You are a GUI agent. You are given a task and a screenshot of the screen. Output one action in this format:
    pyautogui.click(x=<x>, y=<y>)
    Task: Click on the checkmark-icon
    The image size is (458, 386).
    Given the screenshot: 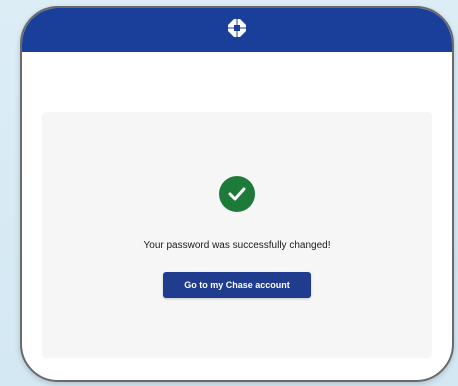 What is the action you would take?
    pyautogui.click(x=237, y=194)
    